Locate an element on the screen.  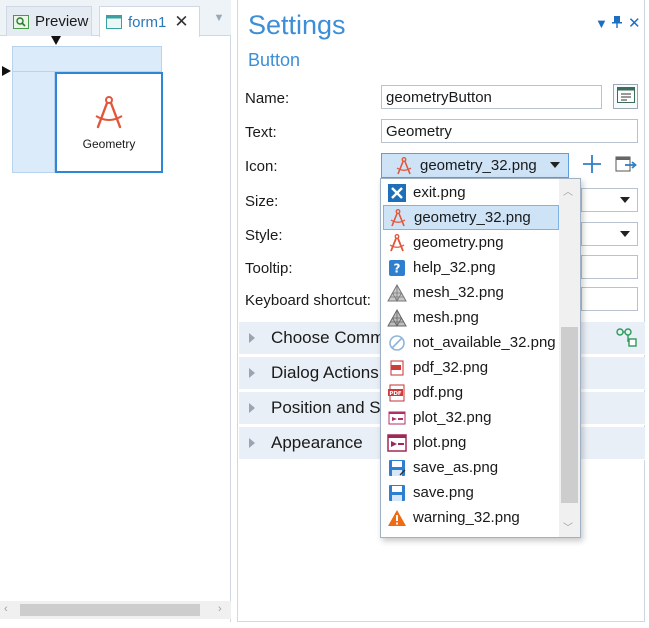
import-icon-button is located at coordinates (625, 165).